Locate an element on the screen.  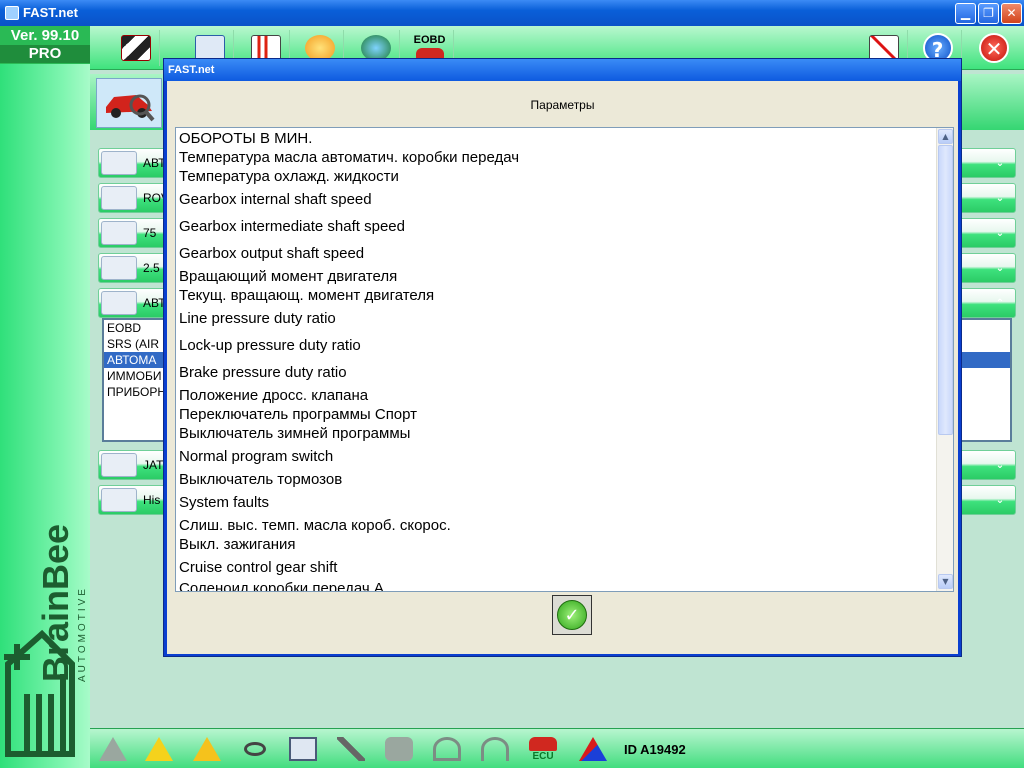
list-item: Слиш. выс. темп. масла короб. скорос. is located at coordinates (315, 525).